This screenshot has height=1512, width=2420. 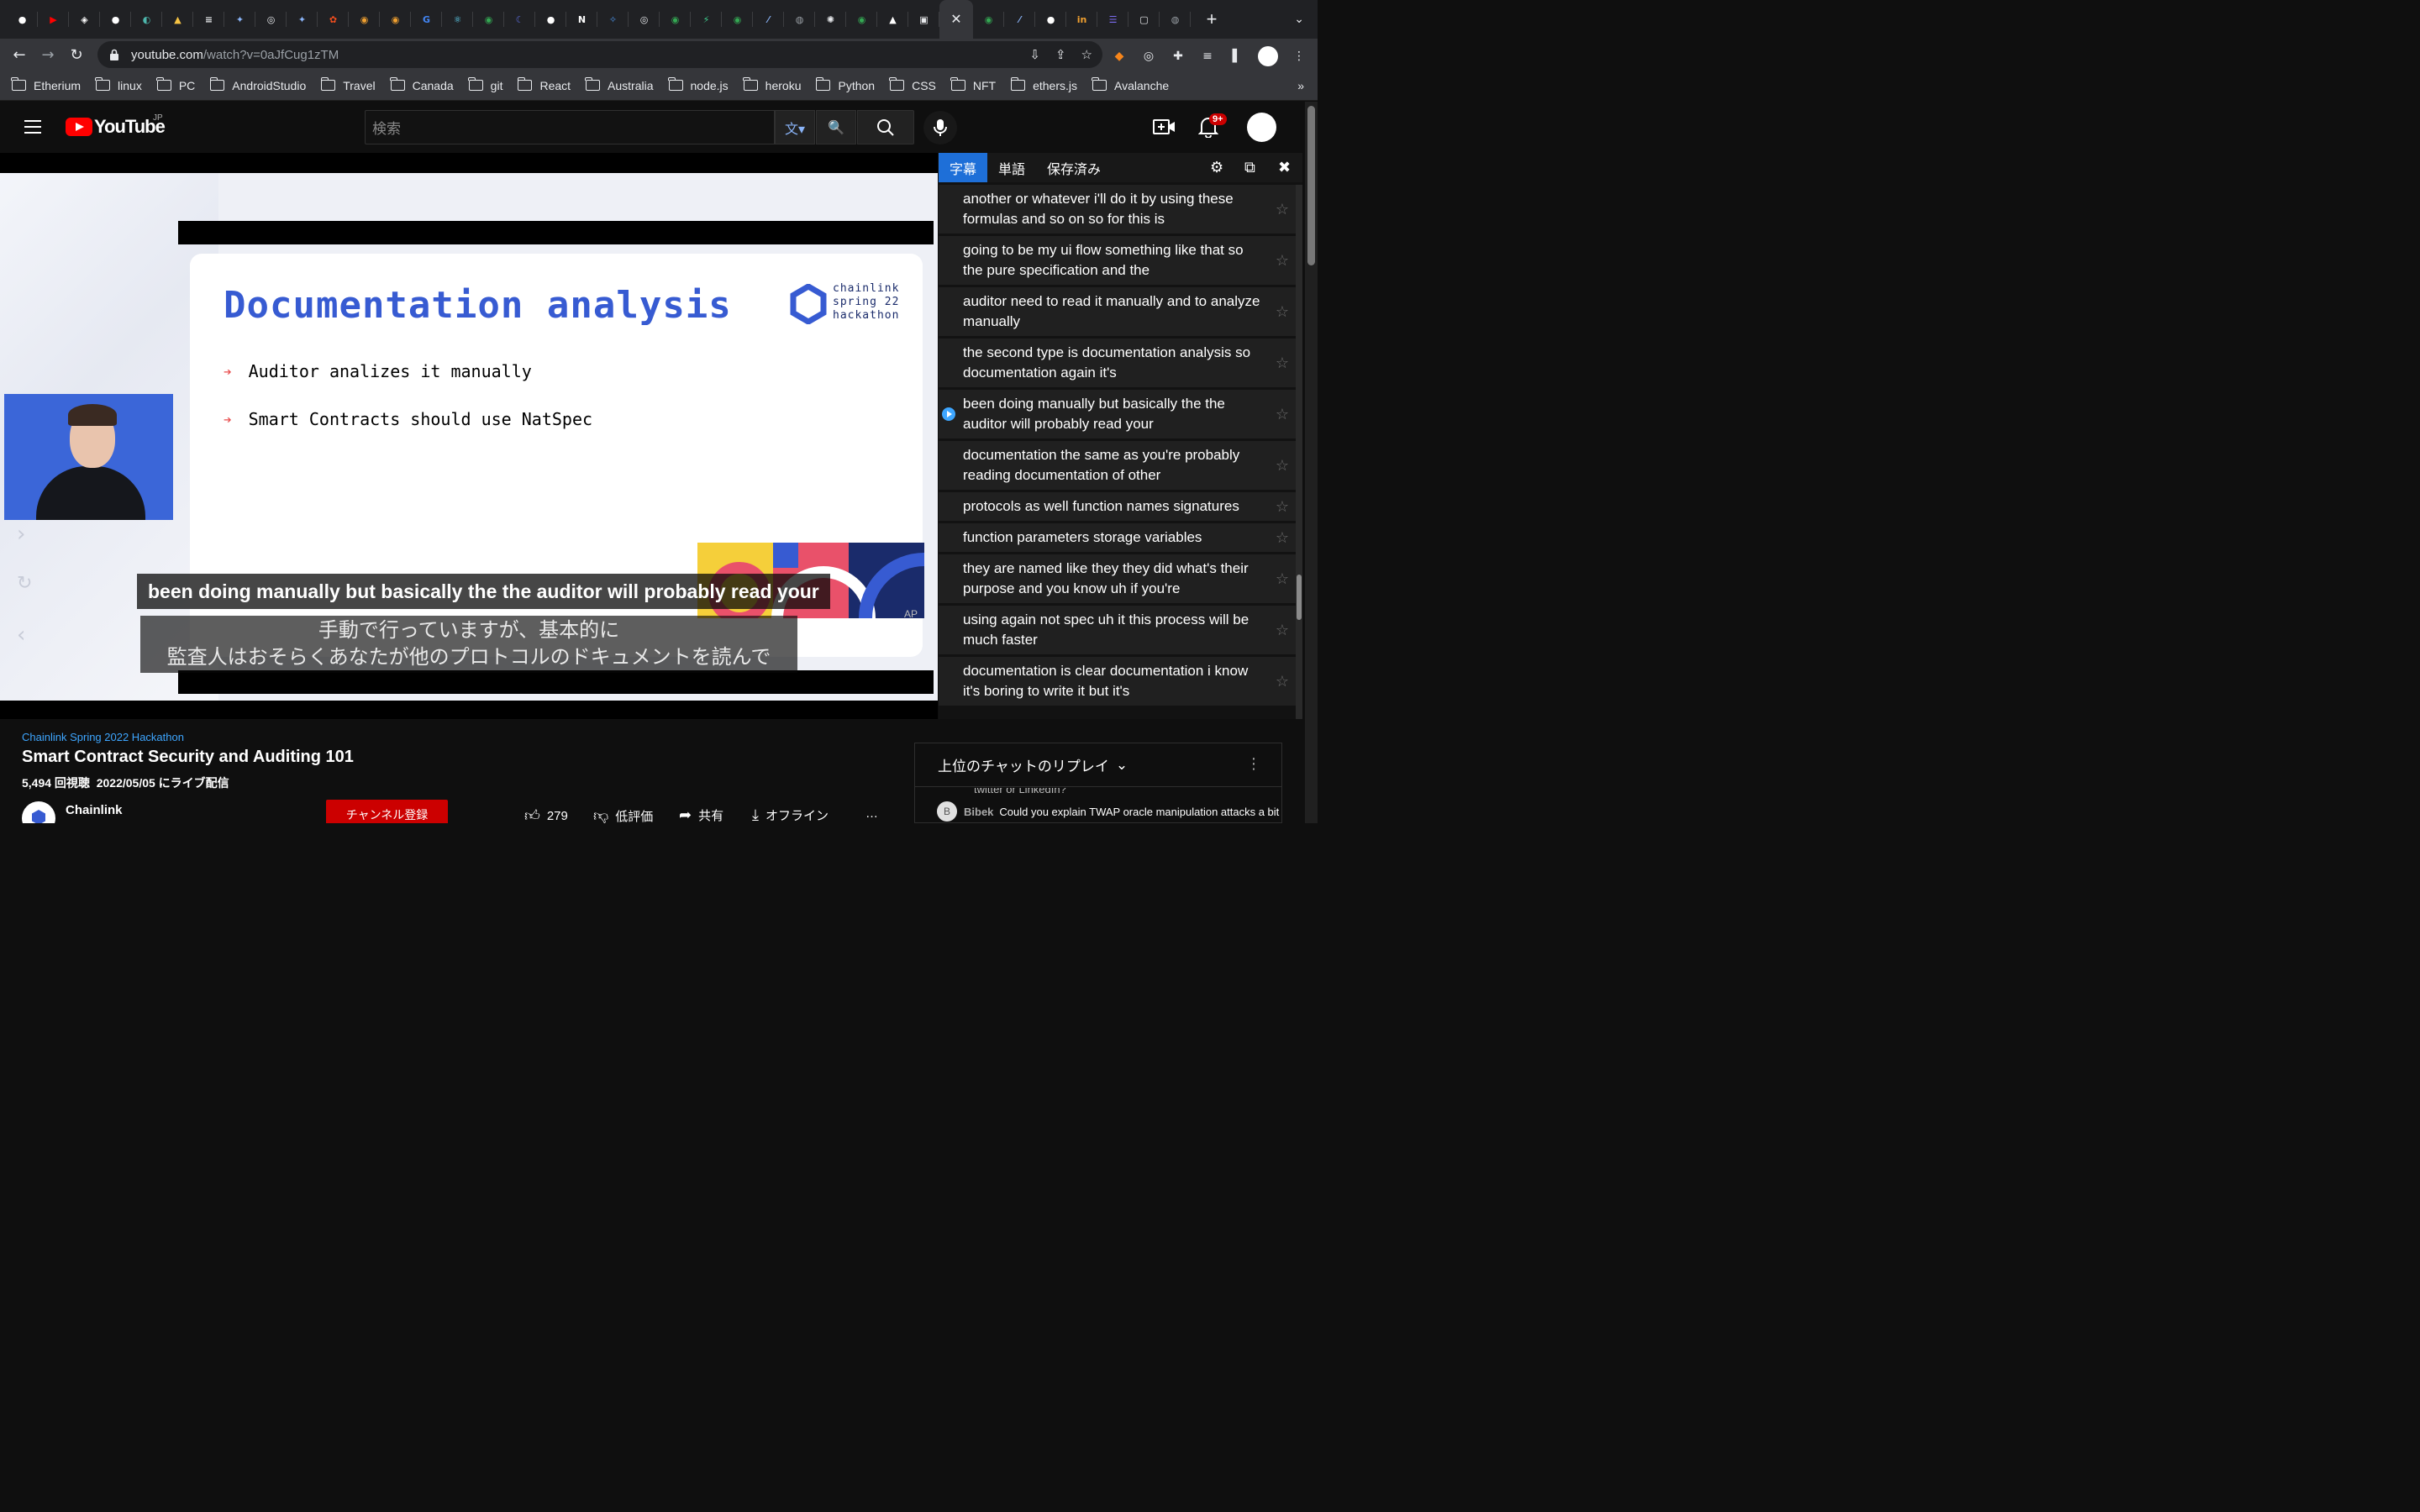 I want to click on address-bar: youtube.com/watch?v=0aJfCug1zTM ⇩ ⇪ ☆, so click(x=599, y=54).